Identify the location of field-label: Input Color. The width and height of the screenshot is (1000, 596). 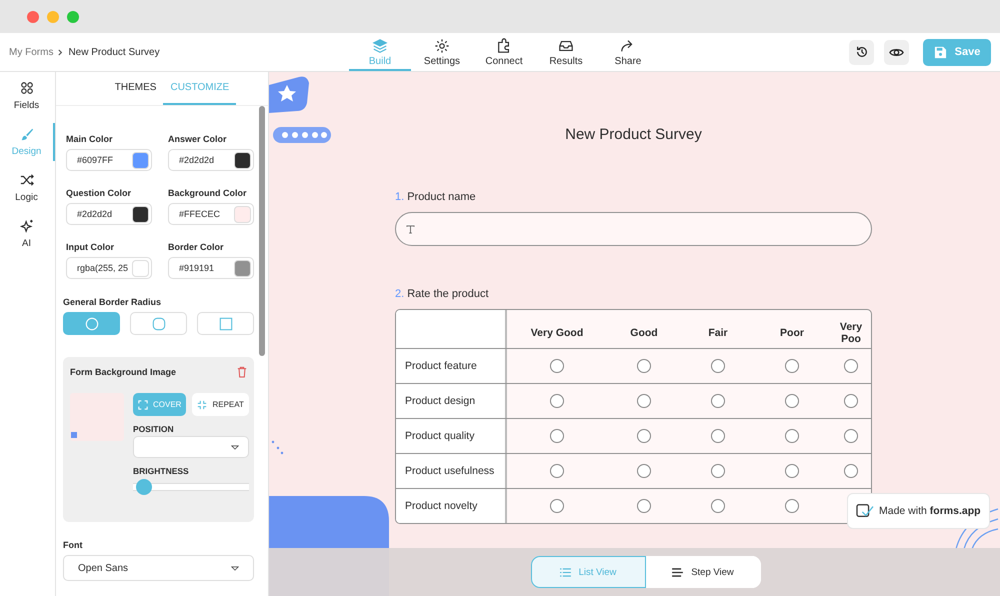
(90, 247).